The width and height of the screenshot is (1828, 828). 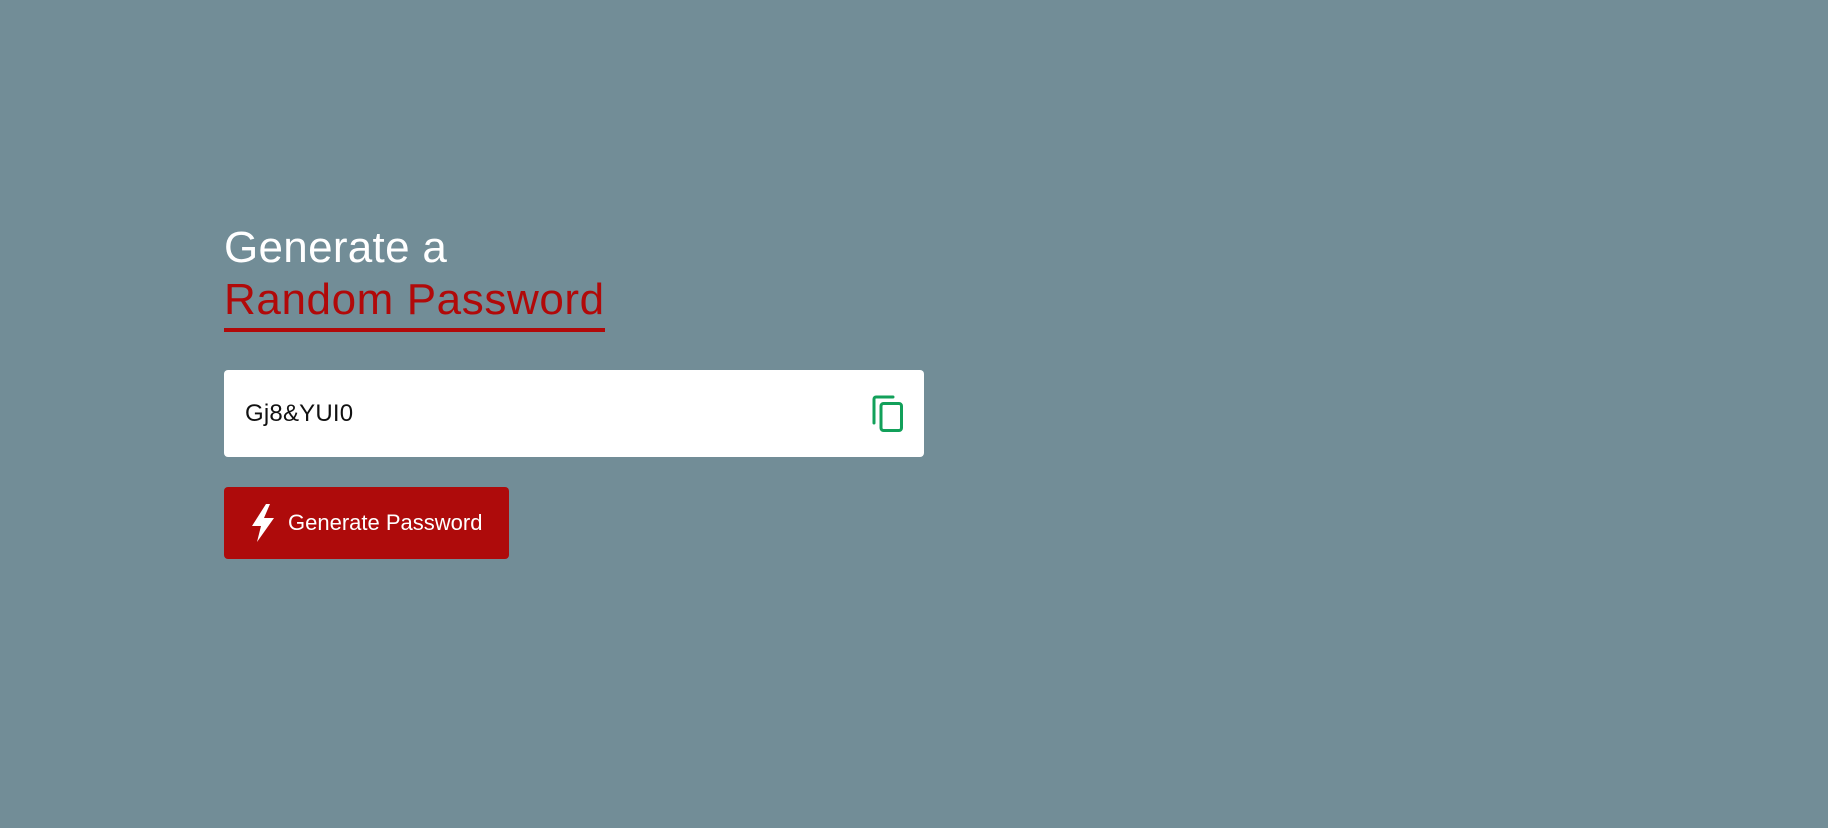 What do you see at coordinates (385, 522) in the screenshot?
I see `generate-password-label: Generate Password` at bounding box center [385, 522].